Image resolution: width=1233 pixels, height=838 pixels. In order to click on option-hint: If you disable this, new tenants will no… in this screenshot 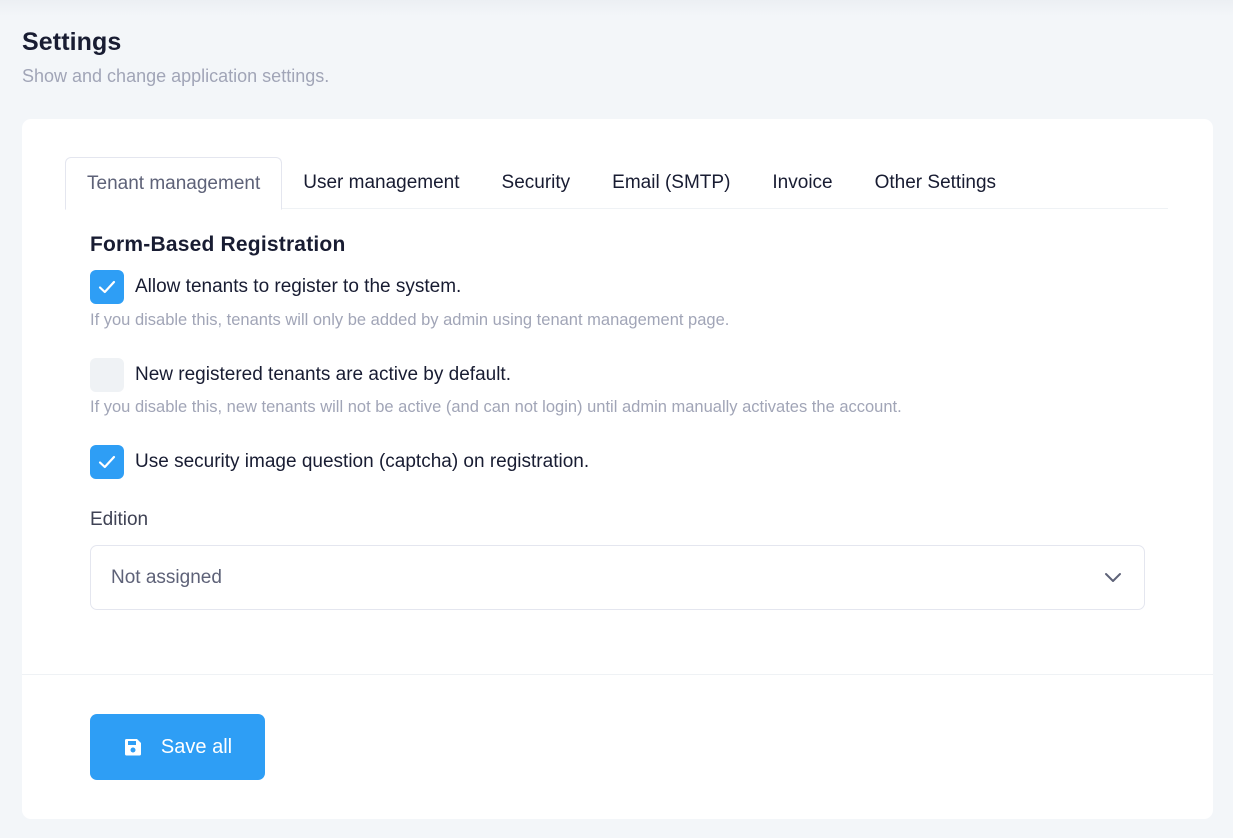, I will do `click(496, 407)`.